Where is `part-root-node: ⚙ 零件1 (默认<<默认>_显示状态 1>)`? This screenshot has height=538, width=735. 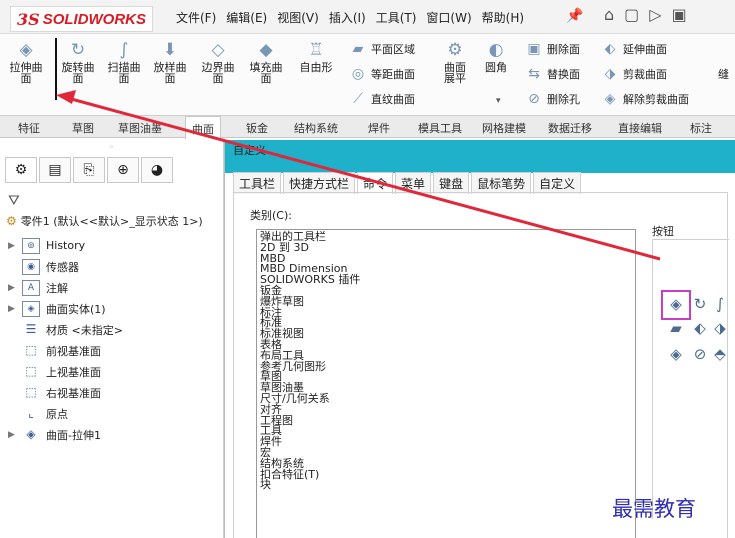 part-root-node: ⚙ 零件1 (默认<<默认>_显示状态 1>) is located at coordinates (104, 221).